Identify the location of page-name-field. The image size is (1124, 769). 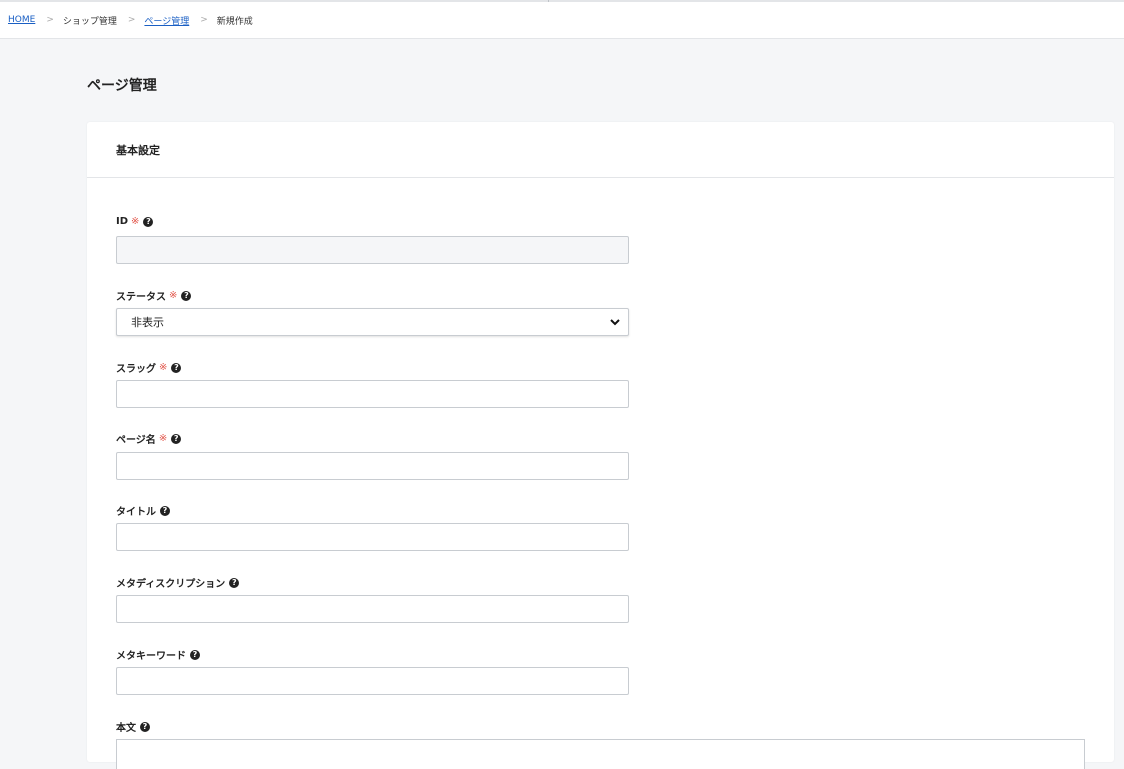
(372, 466).